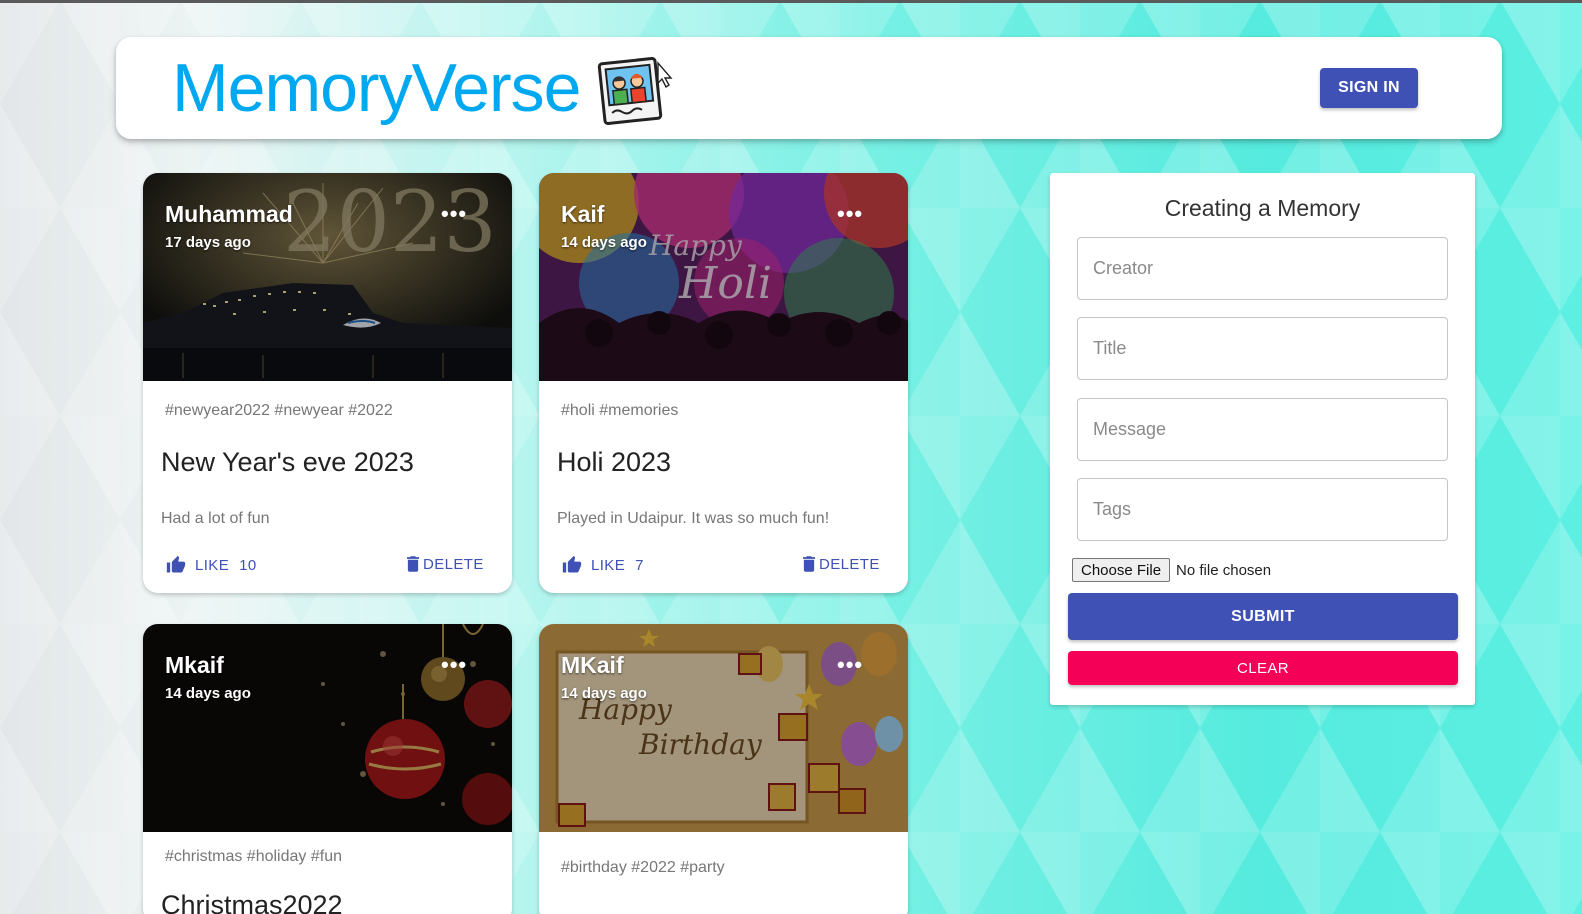 The image size is (1582, 914). What do you see at coordinates (791, 1) in the screenshot?
I see `window-top-border` at bounding box center [791, 1].